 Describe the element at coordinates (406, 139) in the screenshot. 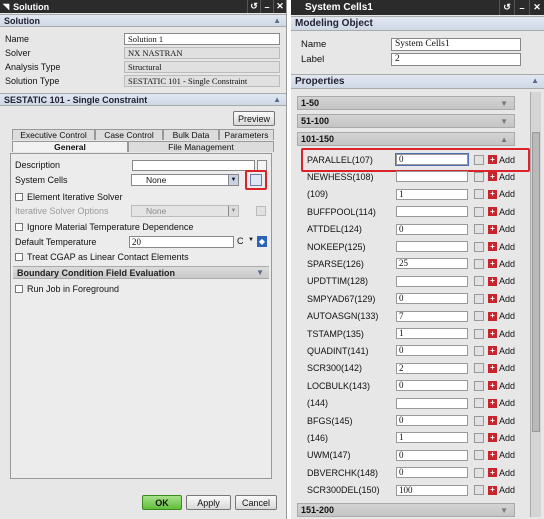

I see `group-101-150: 101-150 ▲` at that location.